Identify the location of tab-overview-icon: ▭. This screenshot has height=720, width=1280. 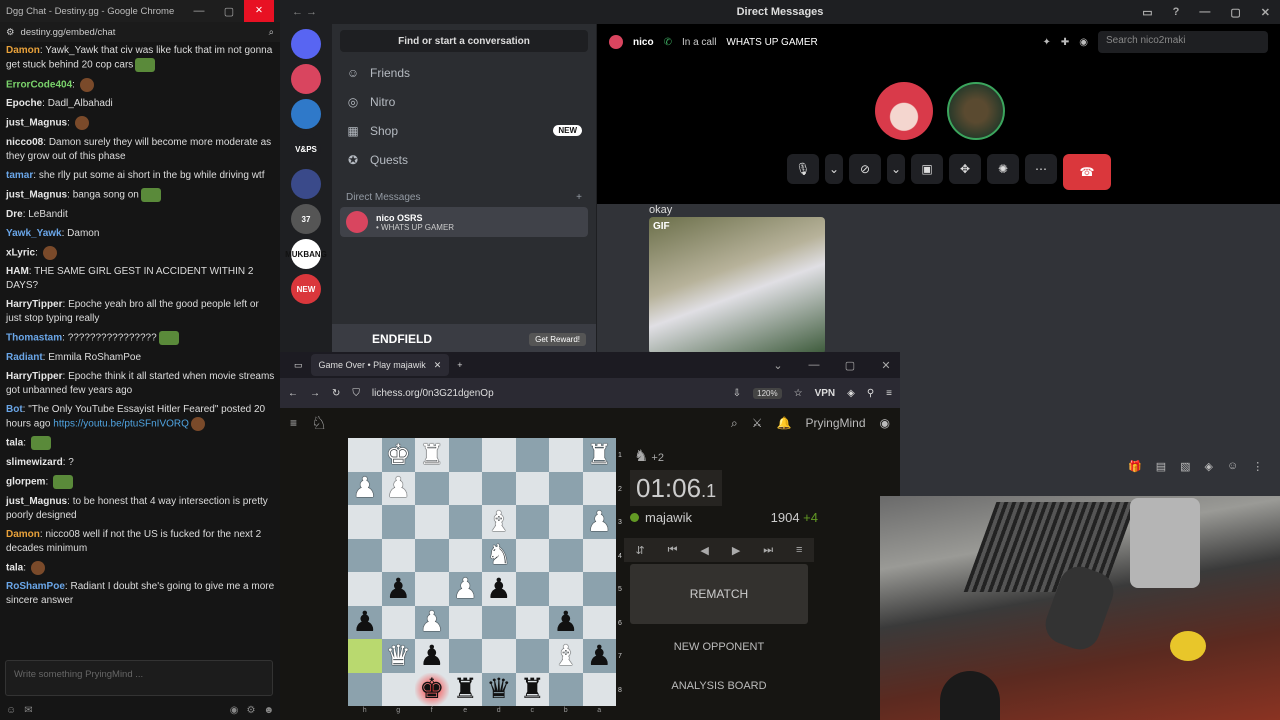
(298, 365).